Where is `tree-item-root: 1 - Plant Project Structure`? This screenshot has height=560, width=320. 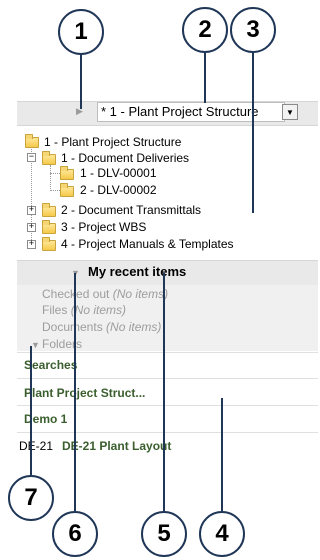 tree-item-root: 1 - Plant Project Structure is located at coordinates (112, 142).